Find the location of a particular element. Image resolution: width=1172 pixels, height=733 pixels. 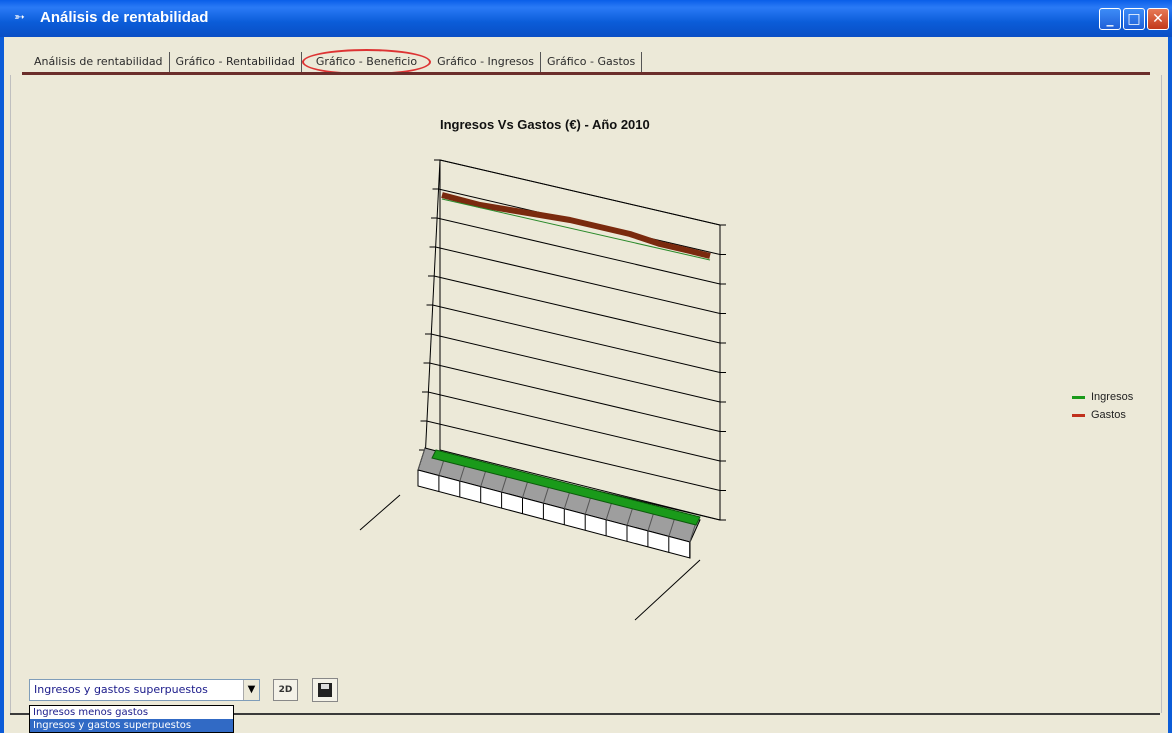

chart-front-axis-right is located at coordinates (667, 590).